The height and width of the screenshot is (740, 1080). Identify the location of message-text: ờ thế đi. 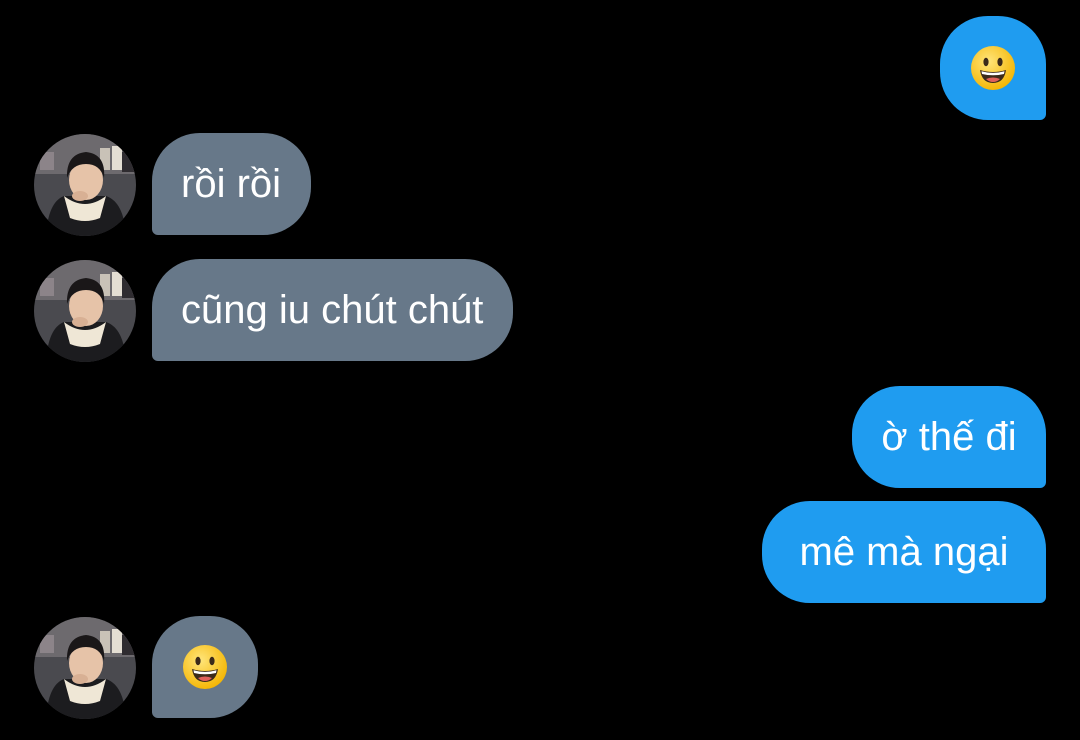
(949, 437).